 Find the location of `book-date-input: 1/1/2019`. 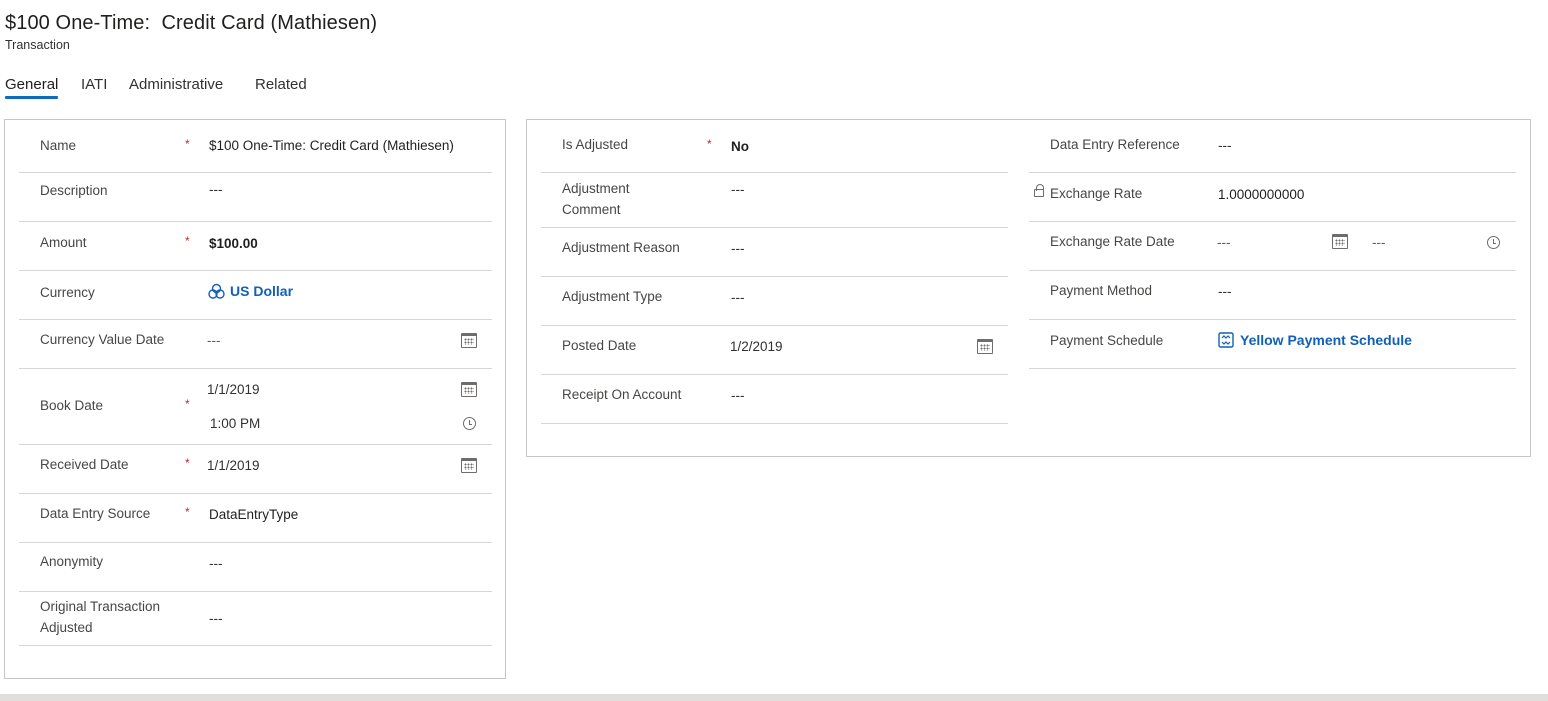

book-date-input: 1/1/2019 is located at coordinates (233, 389).